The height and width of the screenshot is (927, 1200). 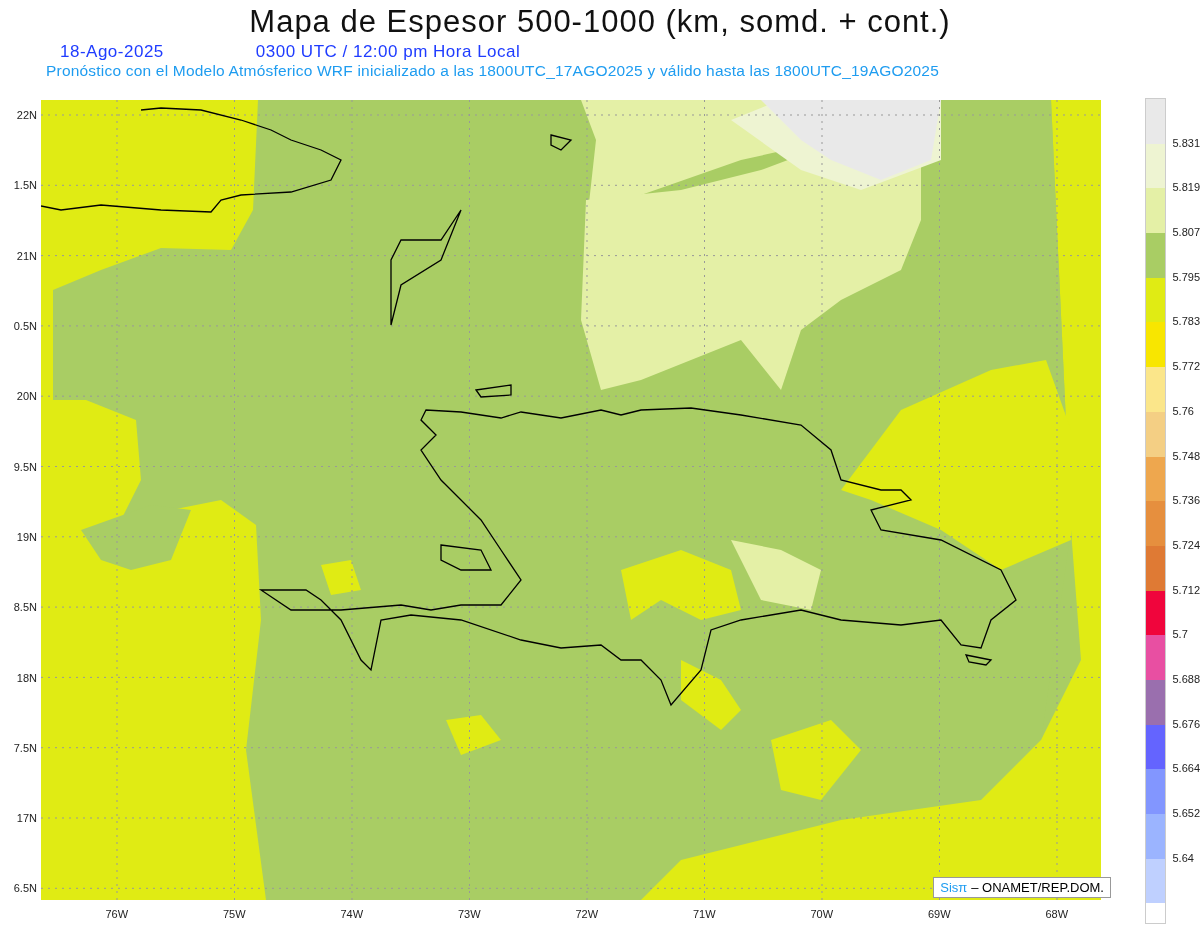 What do you see at coordinates (1186, 545) in the screenshot?
I see `colorbar-label: 5.724` at bounding box center [1186, 545].